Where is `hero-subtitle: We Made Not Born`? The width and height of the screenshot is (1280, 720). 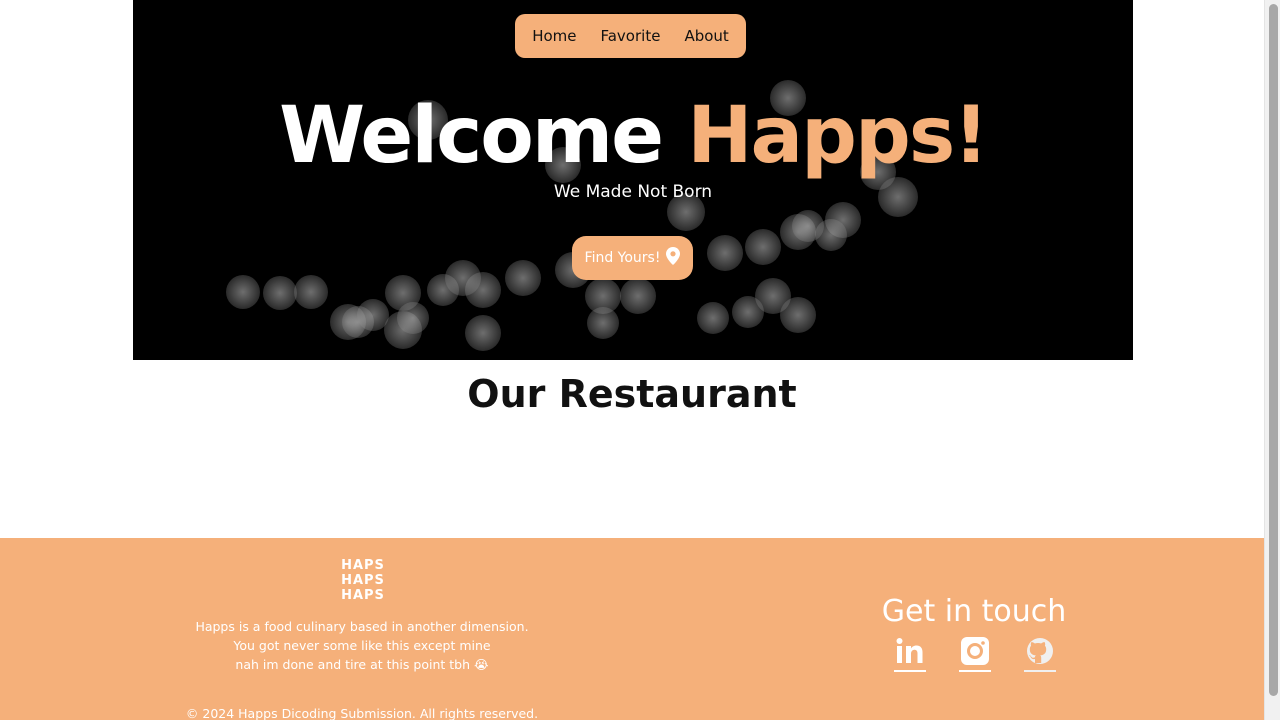
hero-subtitle: We Made Not Born is located at coordinates (633, 192).